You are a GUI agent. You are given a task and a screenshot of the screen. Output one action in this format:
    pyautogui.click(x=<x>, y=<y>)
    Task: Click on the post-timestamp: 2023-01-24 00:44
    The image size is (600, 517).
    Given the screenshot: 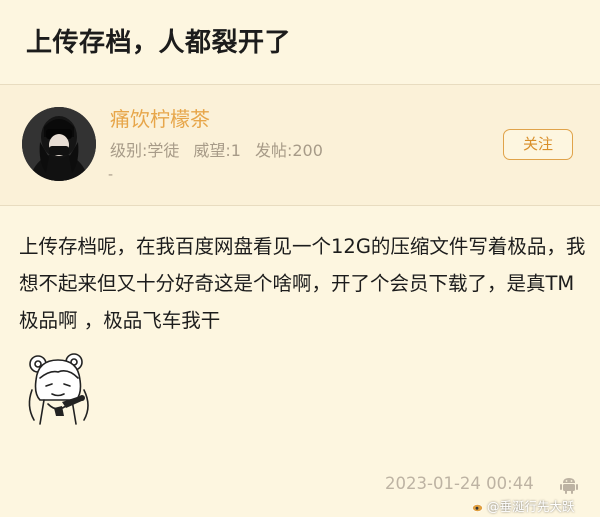 What is the action you would take?
    pyautogui.click(x=459, y=483)
    